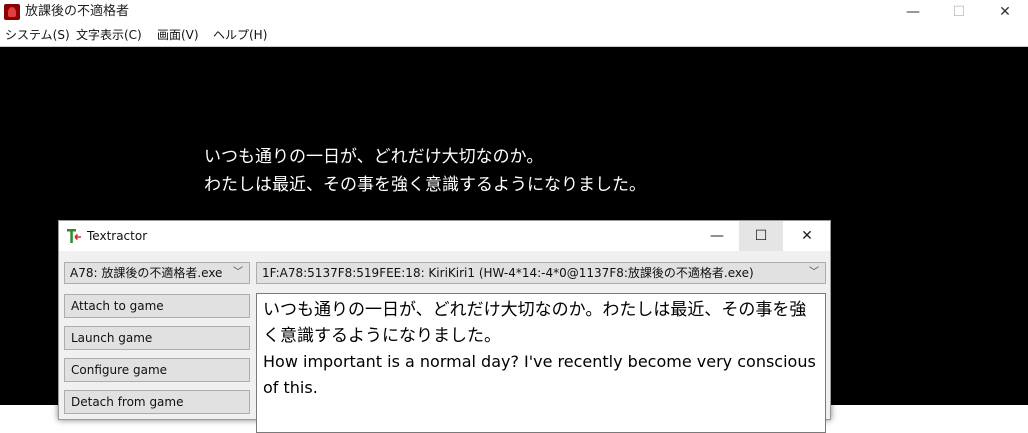 Image resolution: width=1028 pixels, height=433 pixels. What do you see at coordinates (374, 157) in the screenshot?
I see `dialogue-line-1: いつも通りの一日が、どれだけ大切なのか。` at bounding box center [374, 157].